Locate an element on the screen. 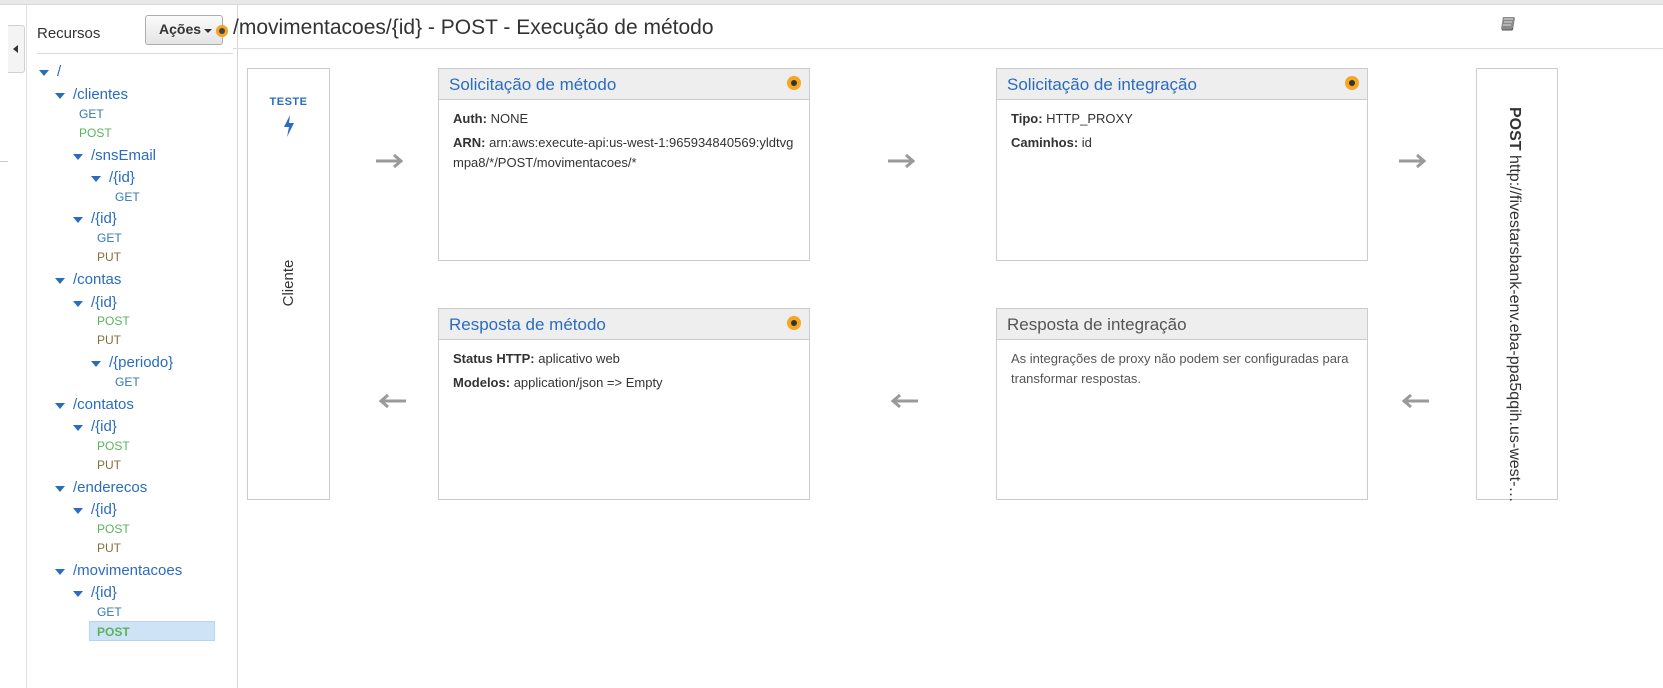  tree-node-label: /clientes is located at coordinates (101, 94).